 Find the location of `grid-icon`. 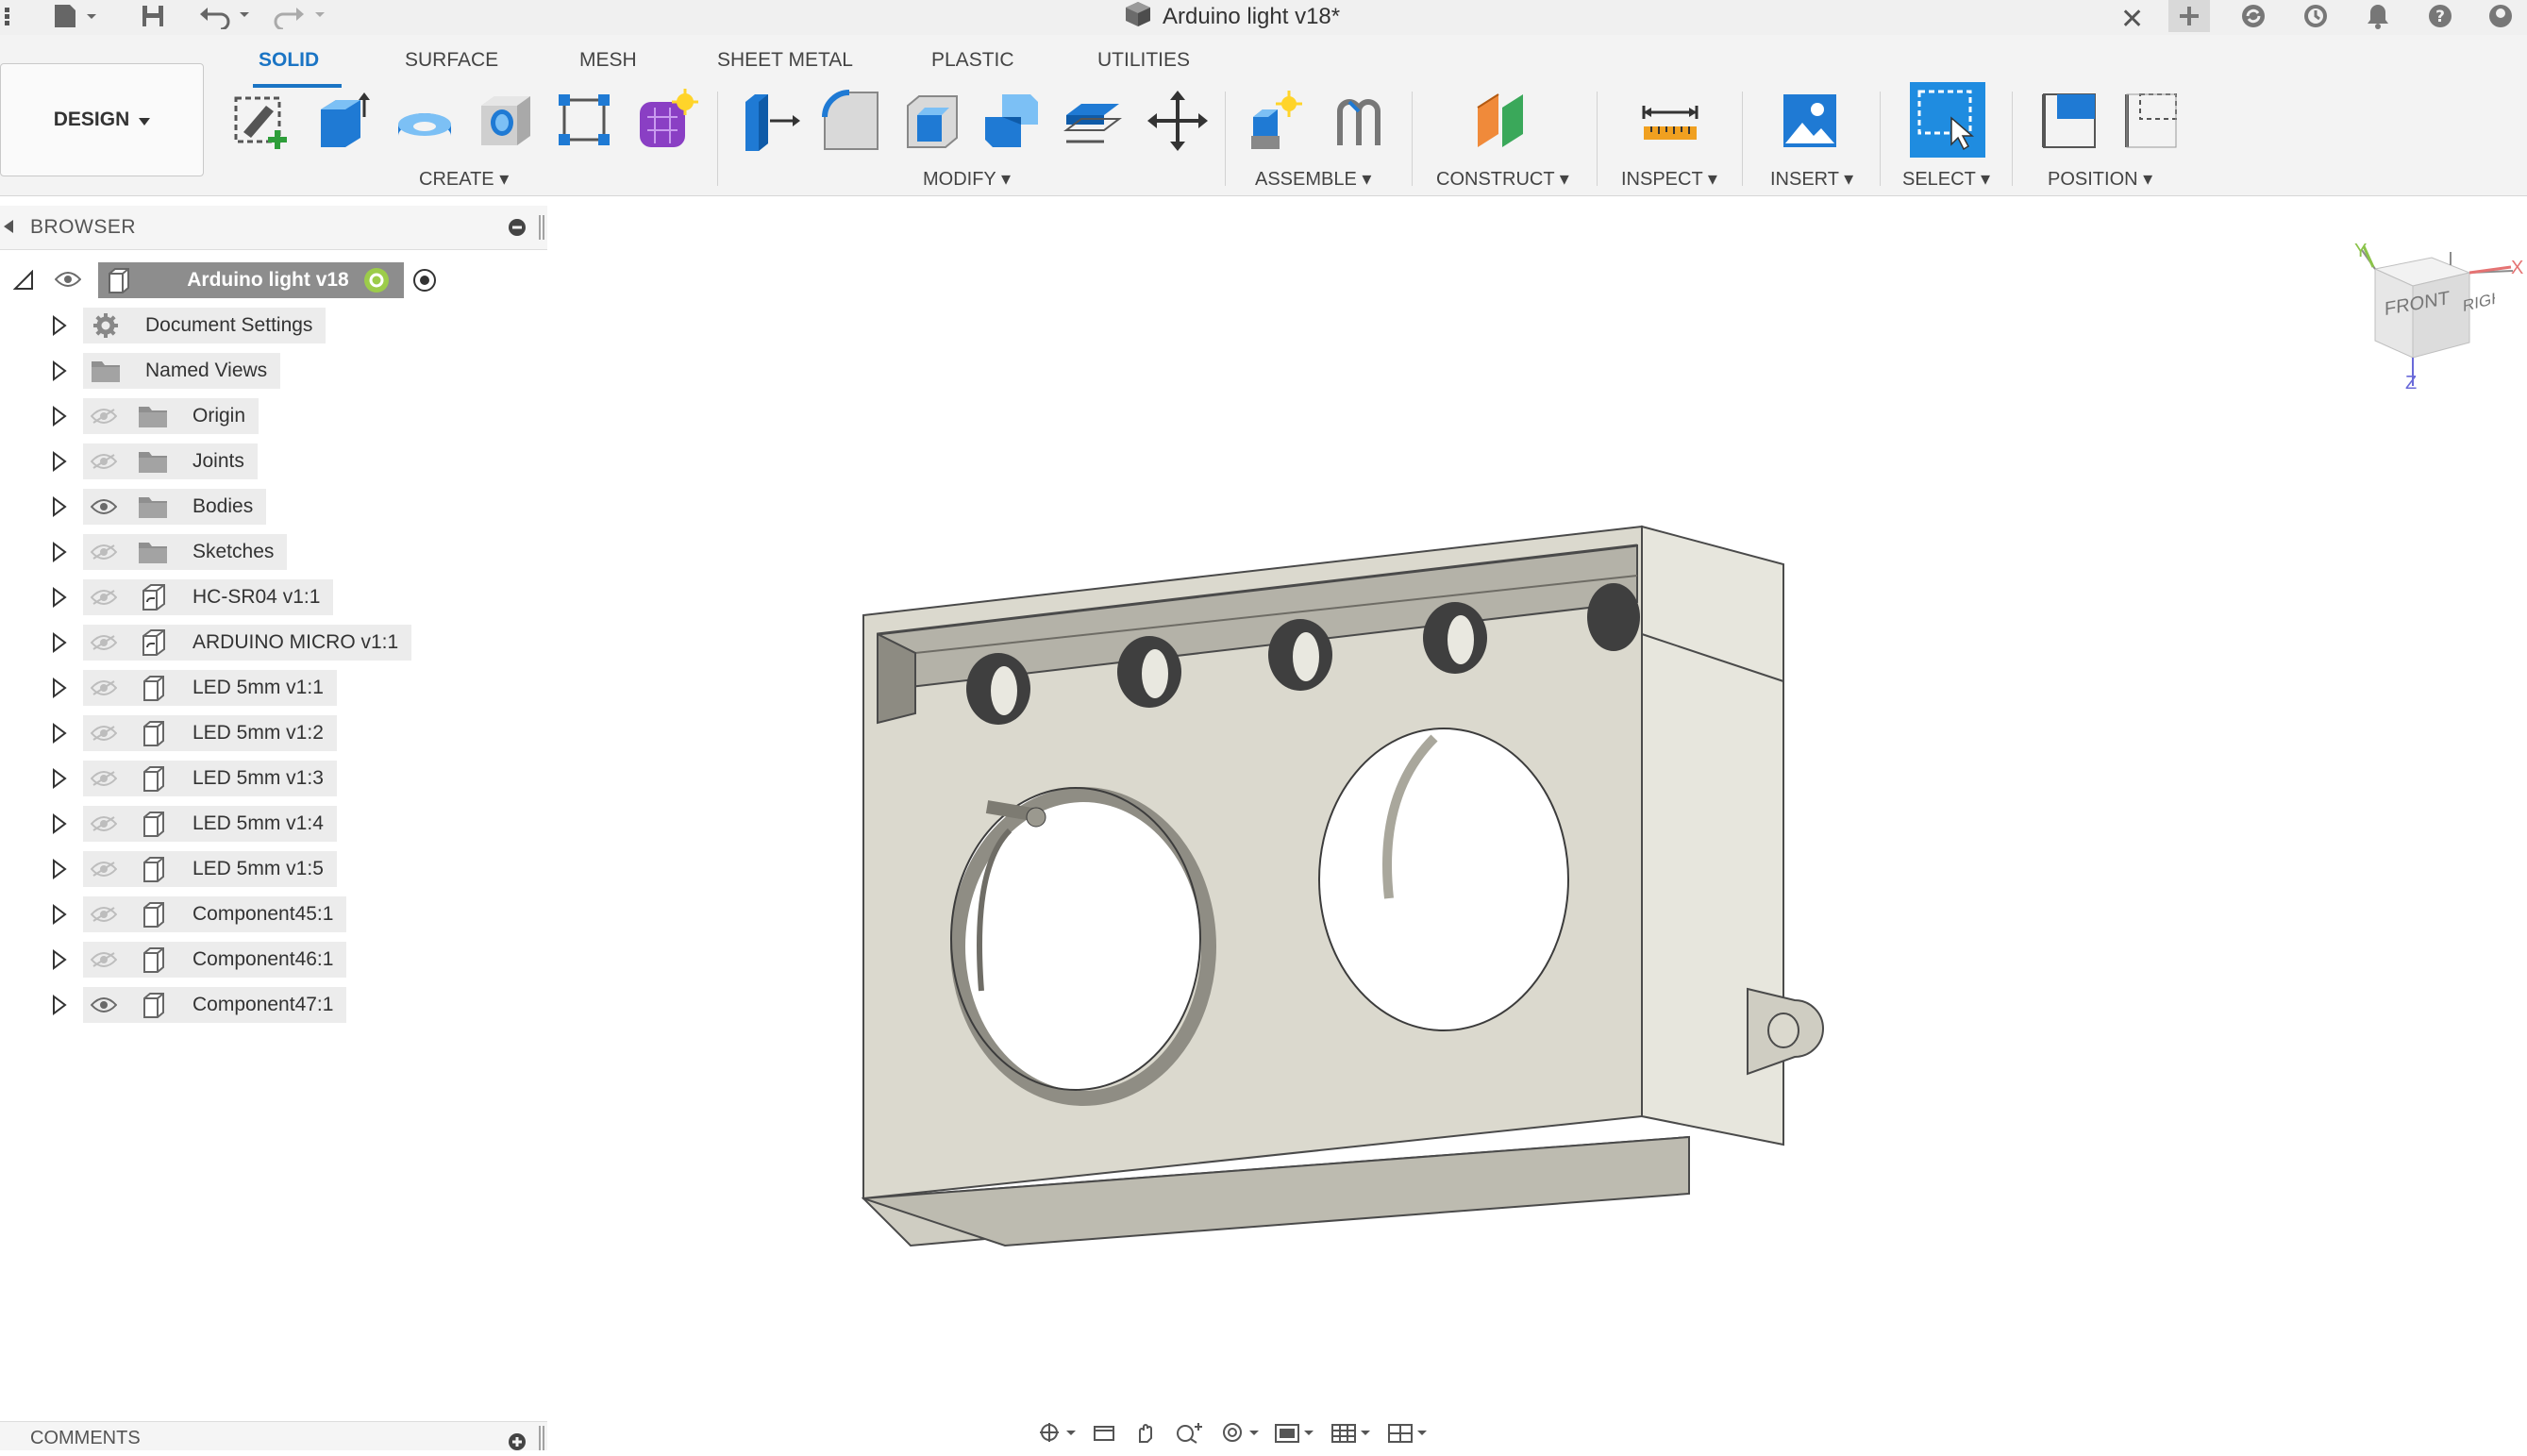

grid-icon is located at coordinates (11, 16).